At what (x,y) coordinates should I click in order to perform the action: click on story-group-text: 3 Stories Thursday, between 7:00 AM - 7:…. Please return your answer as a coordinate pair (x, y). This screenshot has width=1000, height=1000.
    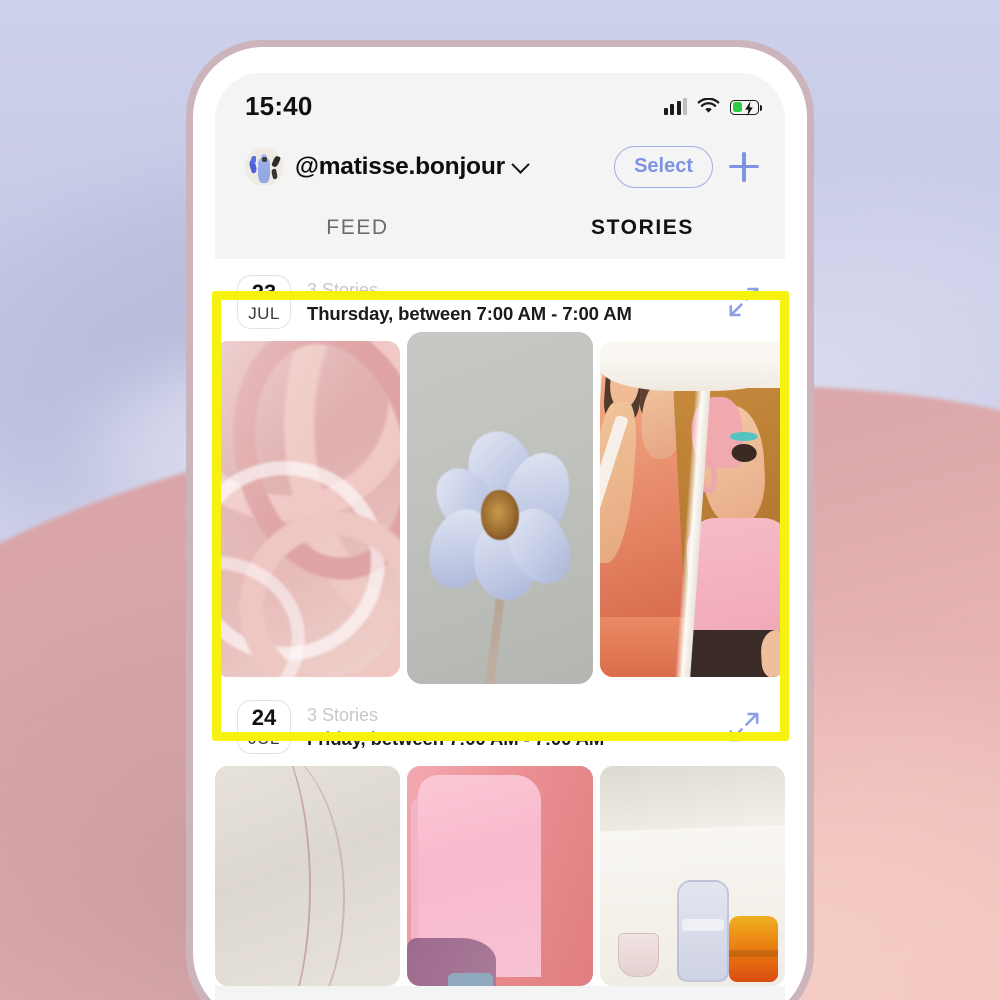
    Looking at the image, I should click on (469, 302).